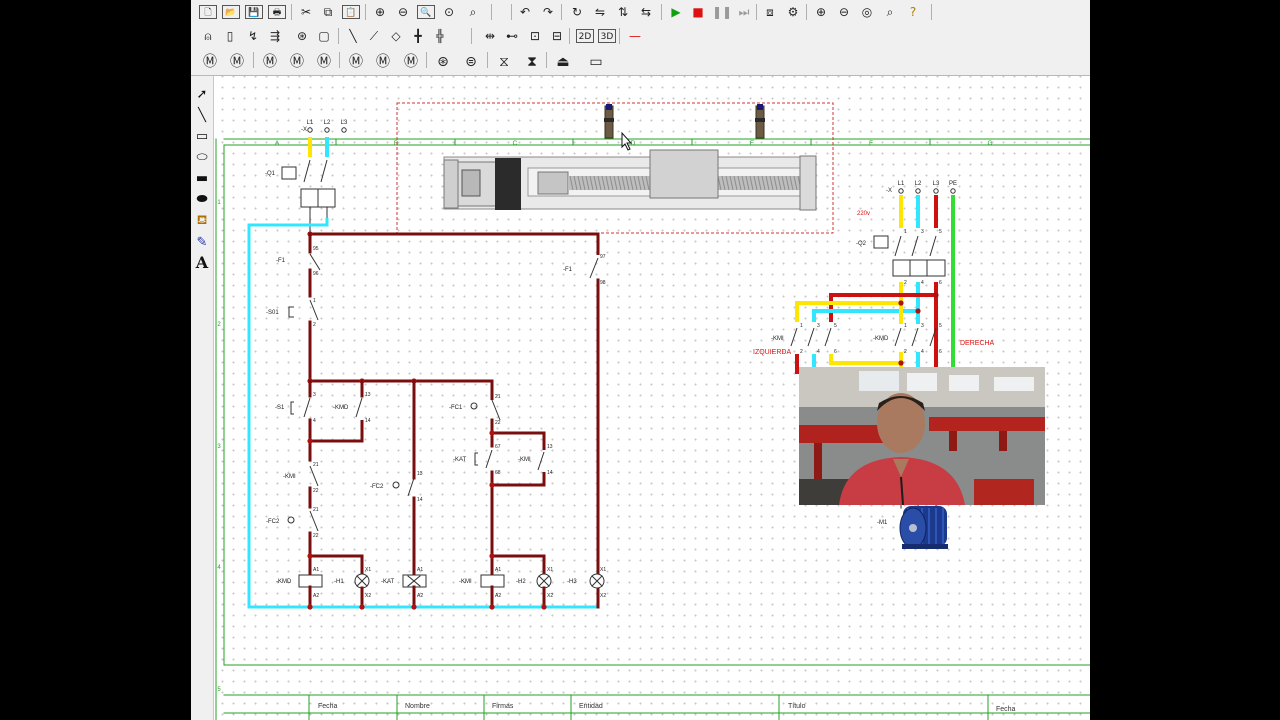 The image size is (1280, 720). Describe the element at coordinates (777, 339) in the screenshot. I see `kmi-power-label: -KMI` at that location.